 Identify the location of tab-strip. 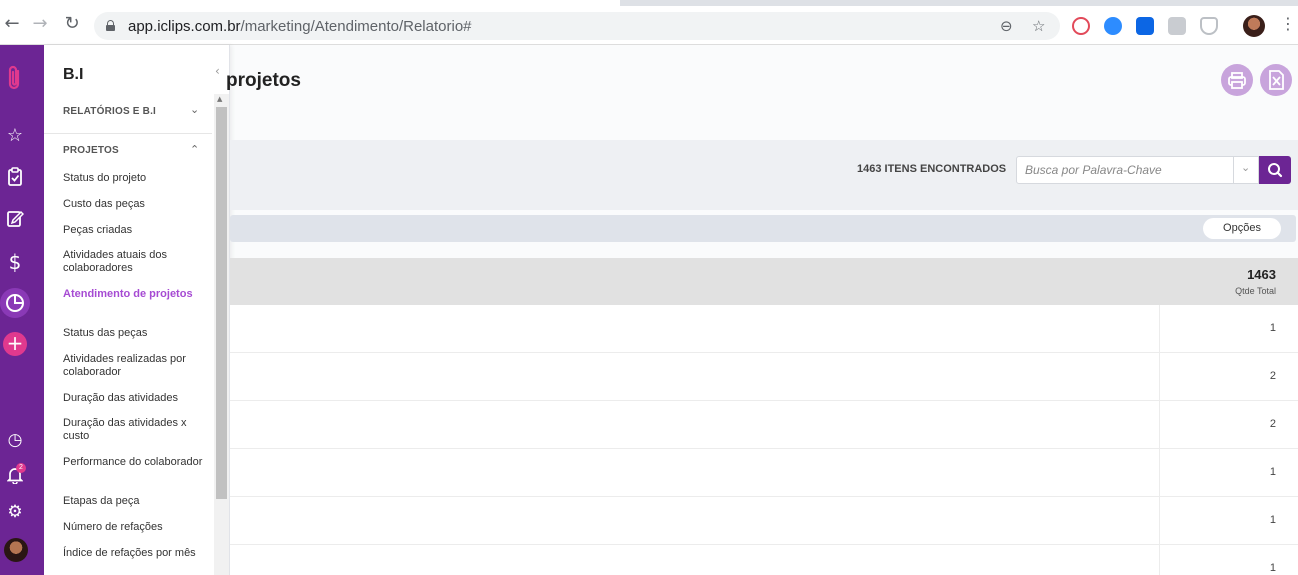
(649, 3).